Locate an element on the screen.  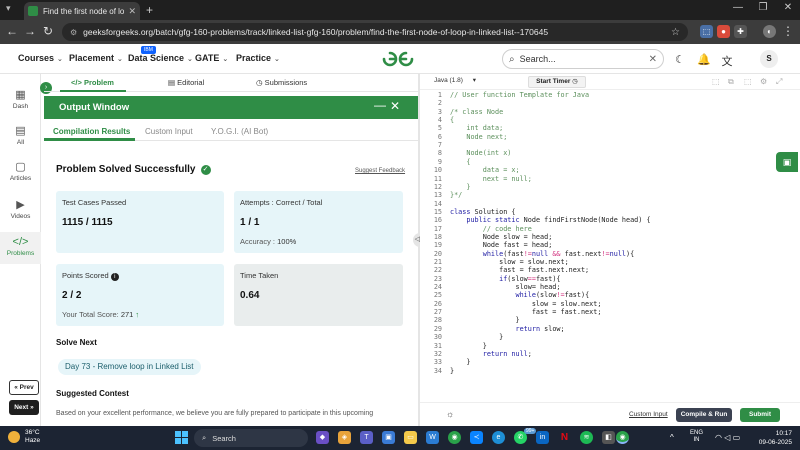
extension-icon: ⬚ is located at coordinates (706, 31).